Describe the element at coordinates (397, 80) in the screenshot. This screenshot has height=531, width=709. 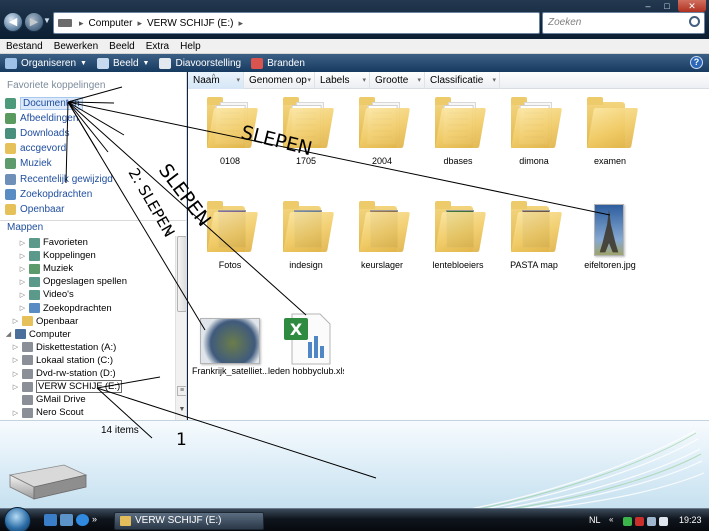
I see `column-header: Grootte ▾` at that location.